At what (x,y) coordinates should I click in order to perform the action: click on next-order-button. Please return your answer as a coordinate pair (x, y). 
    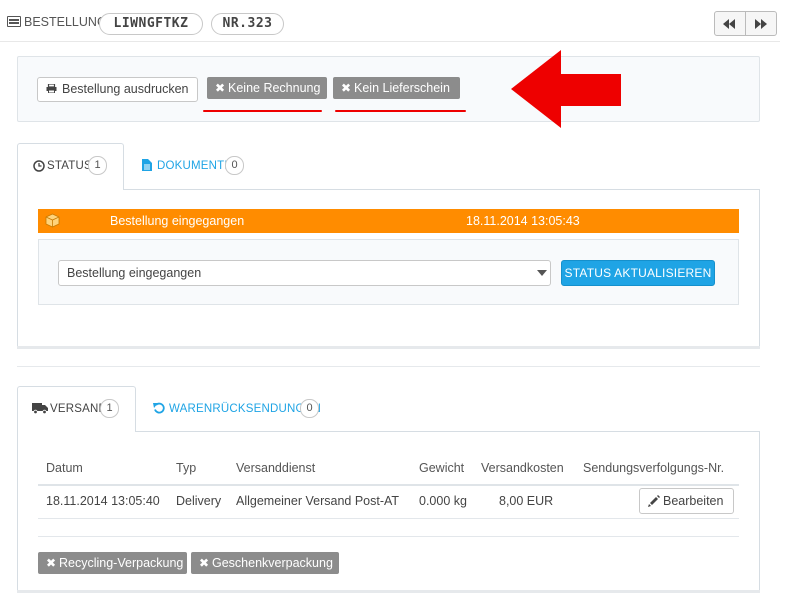
    Looking at the image, I should click on (761, 23).